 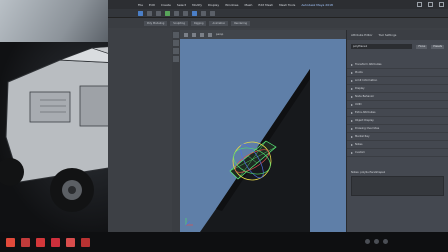 What do you see at coordinates (263, 34) in the screenshot?
I see `viewport-toolbar: persp` at bounding box center [263, 34].